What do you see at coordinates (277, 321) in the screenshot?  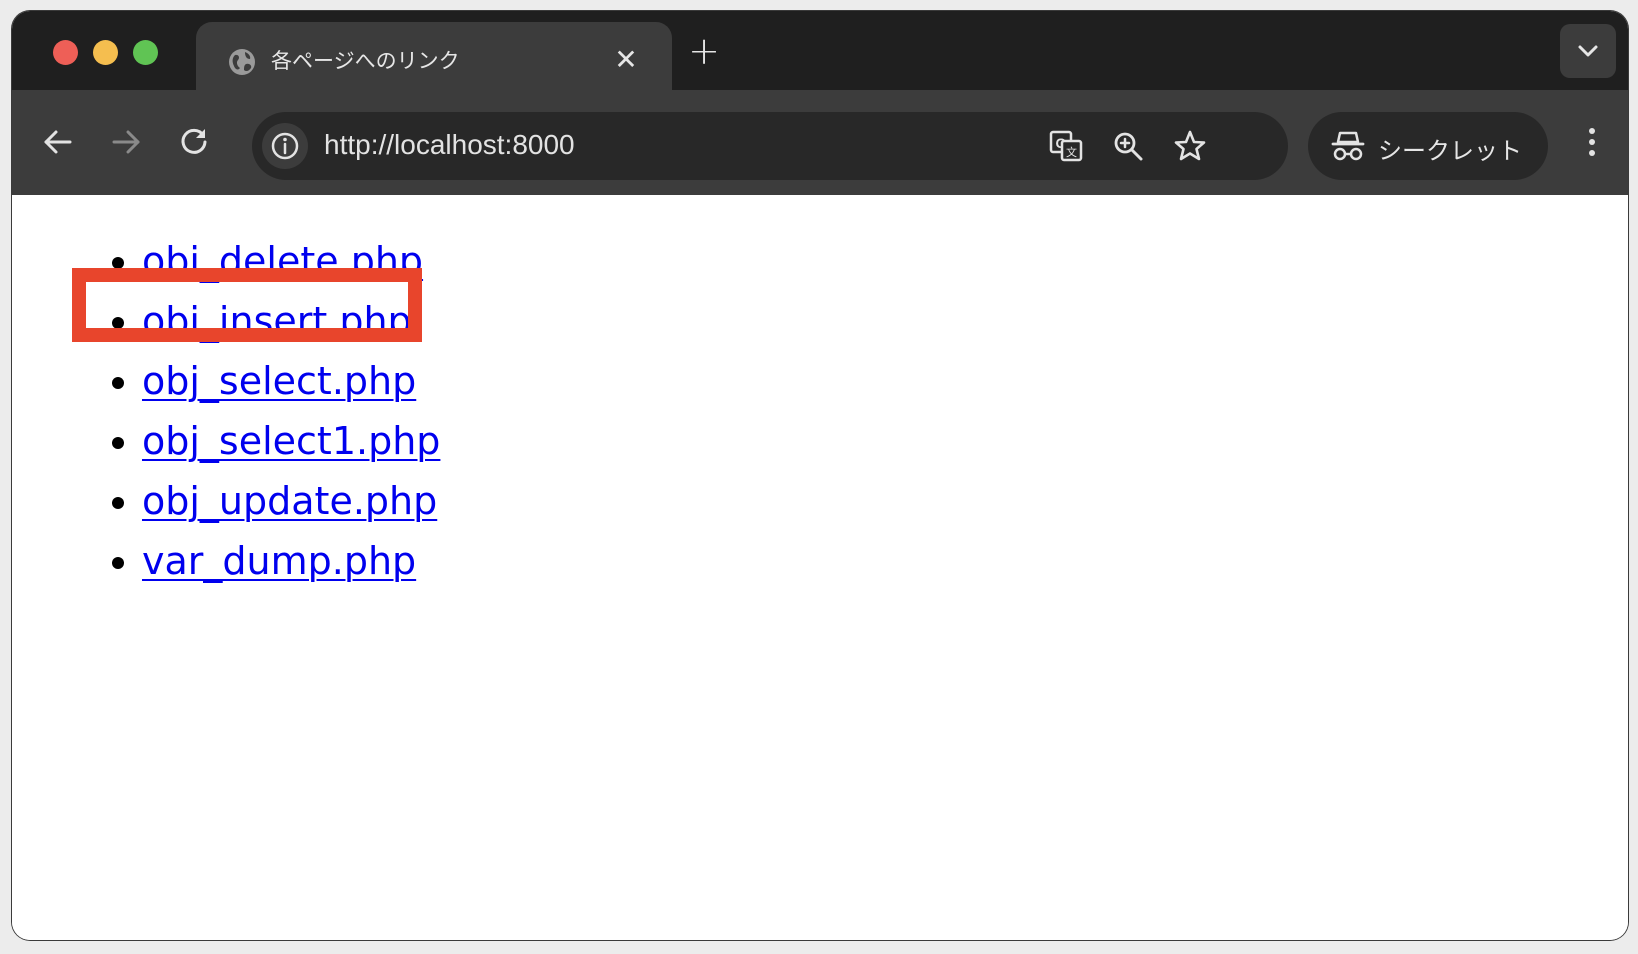 I see `link-obj-insert: obj_insert.php` at bounding box center [277, 321].